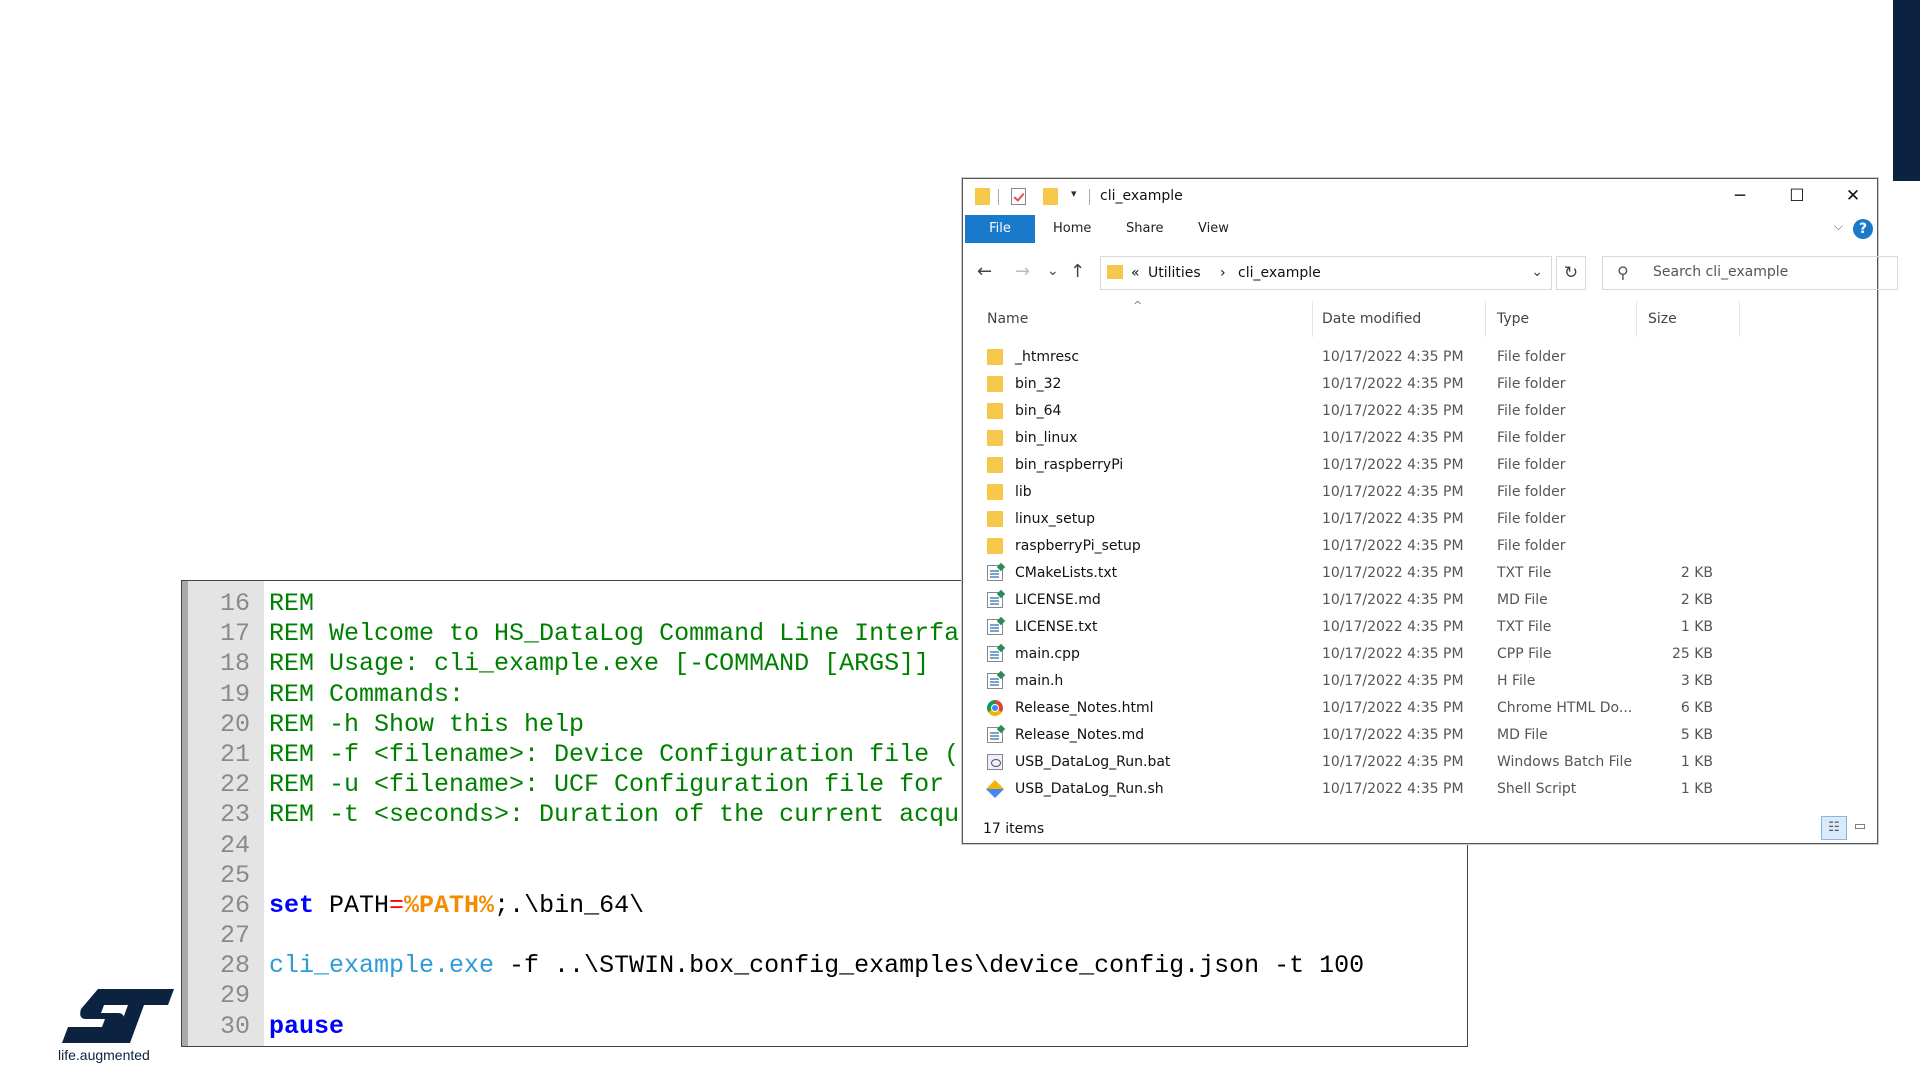 The width and height of the screenshot is (1920, 1080). I want to click on code-token: %PATH%, so click(449, 905).